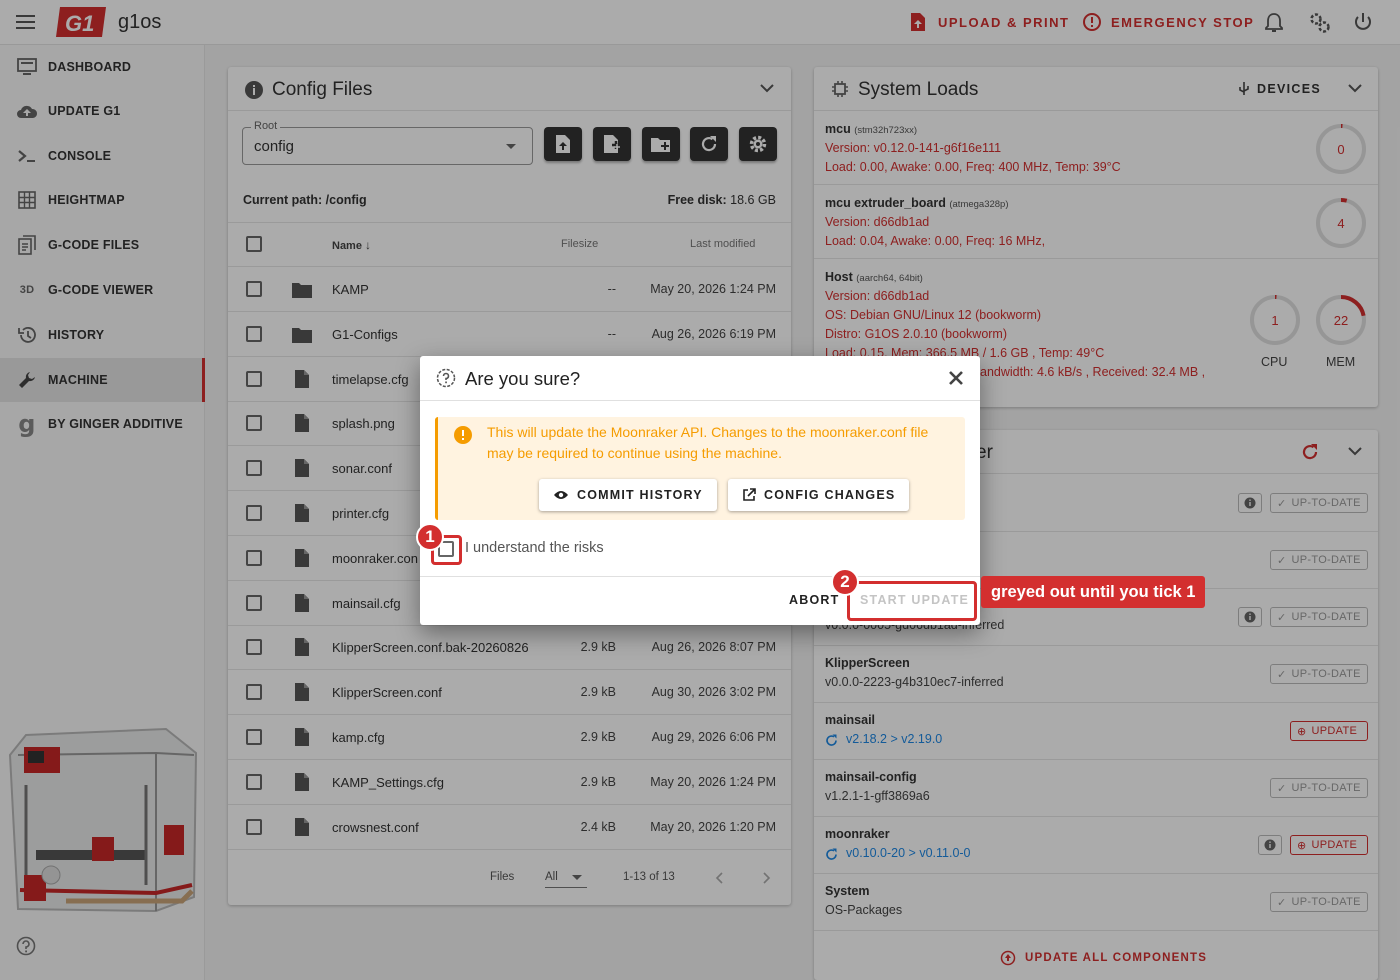 The image size is (1400, 980). Describe the element at coordinates (463, 435) in the screenshot. I see `alert-circle-icon` at that location.